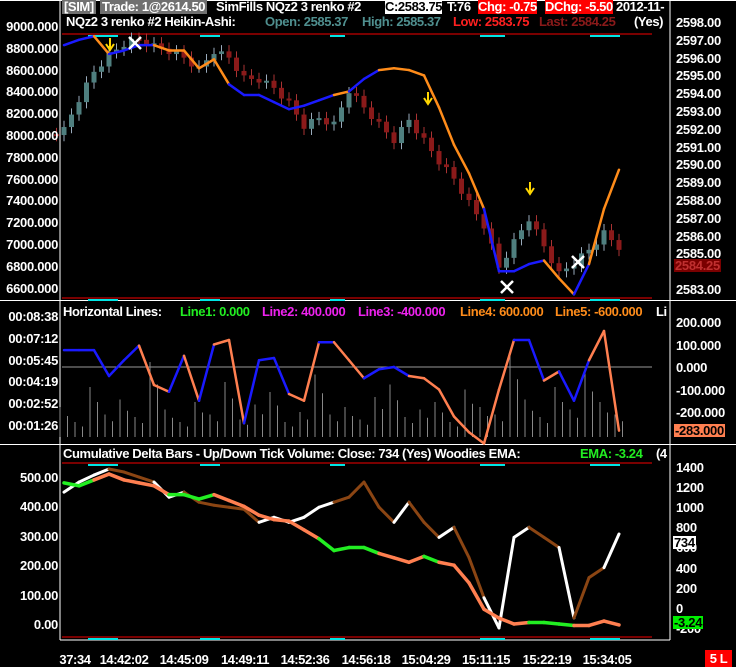  What do you see at coordinates (698, 94) in the screenshot?
I see `axis-label: 2594.00` at bounding box center [698, 94].